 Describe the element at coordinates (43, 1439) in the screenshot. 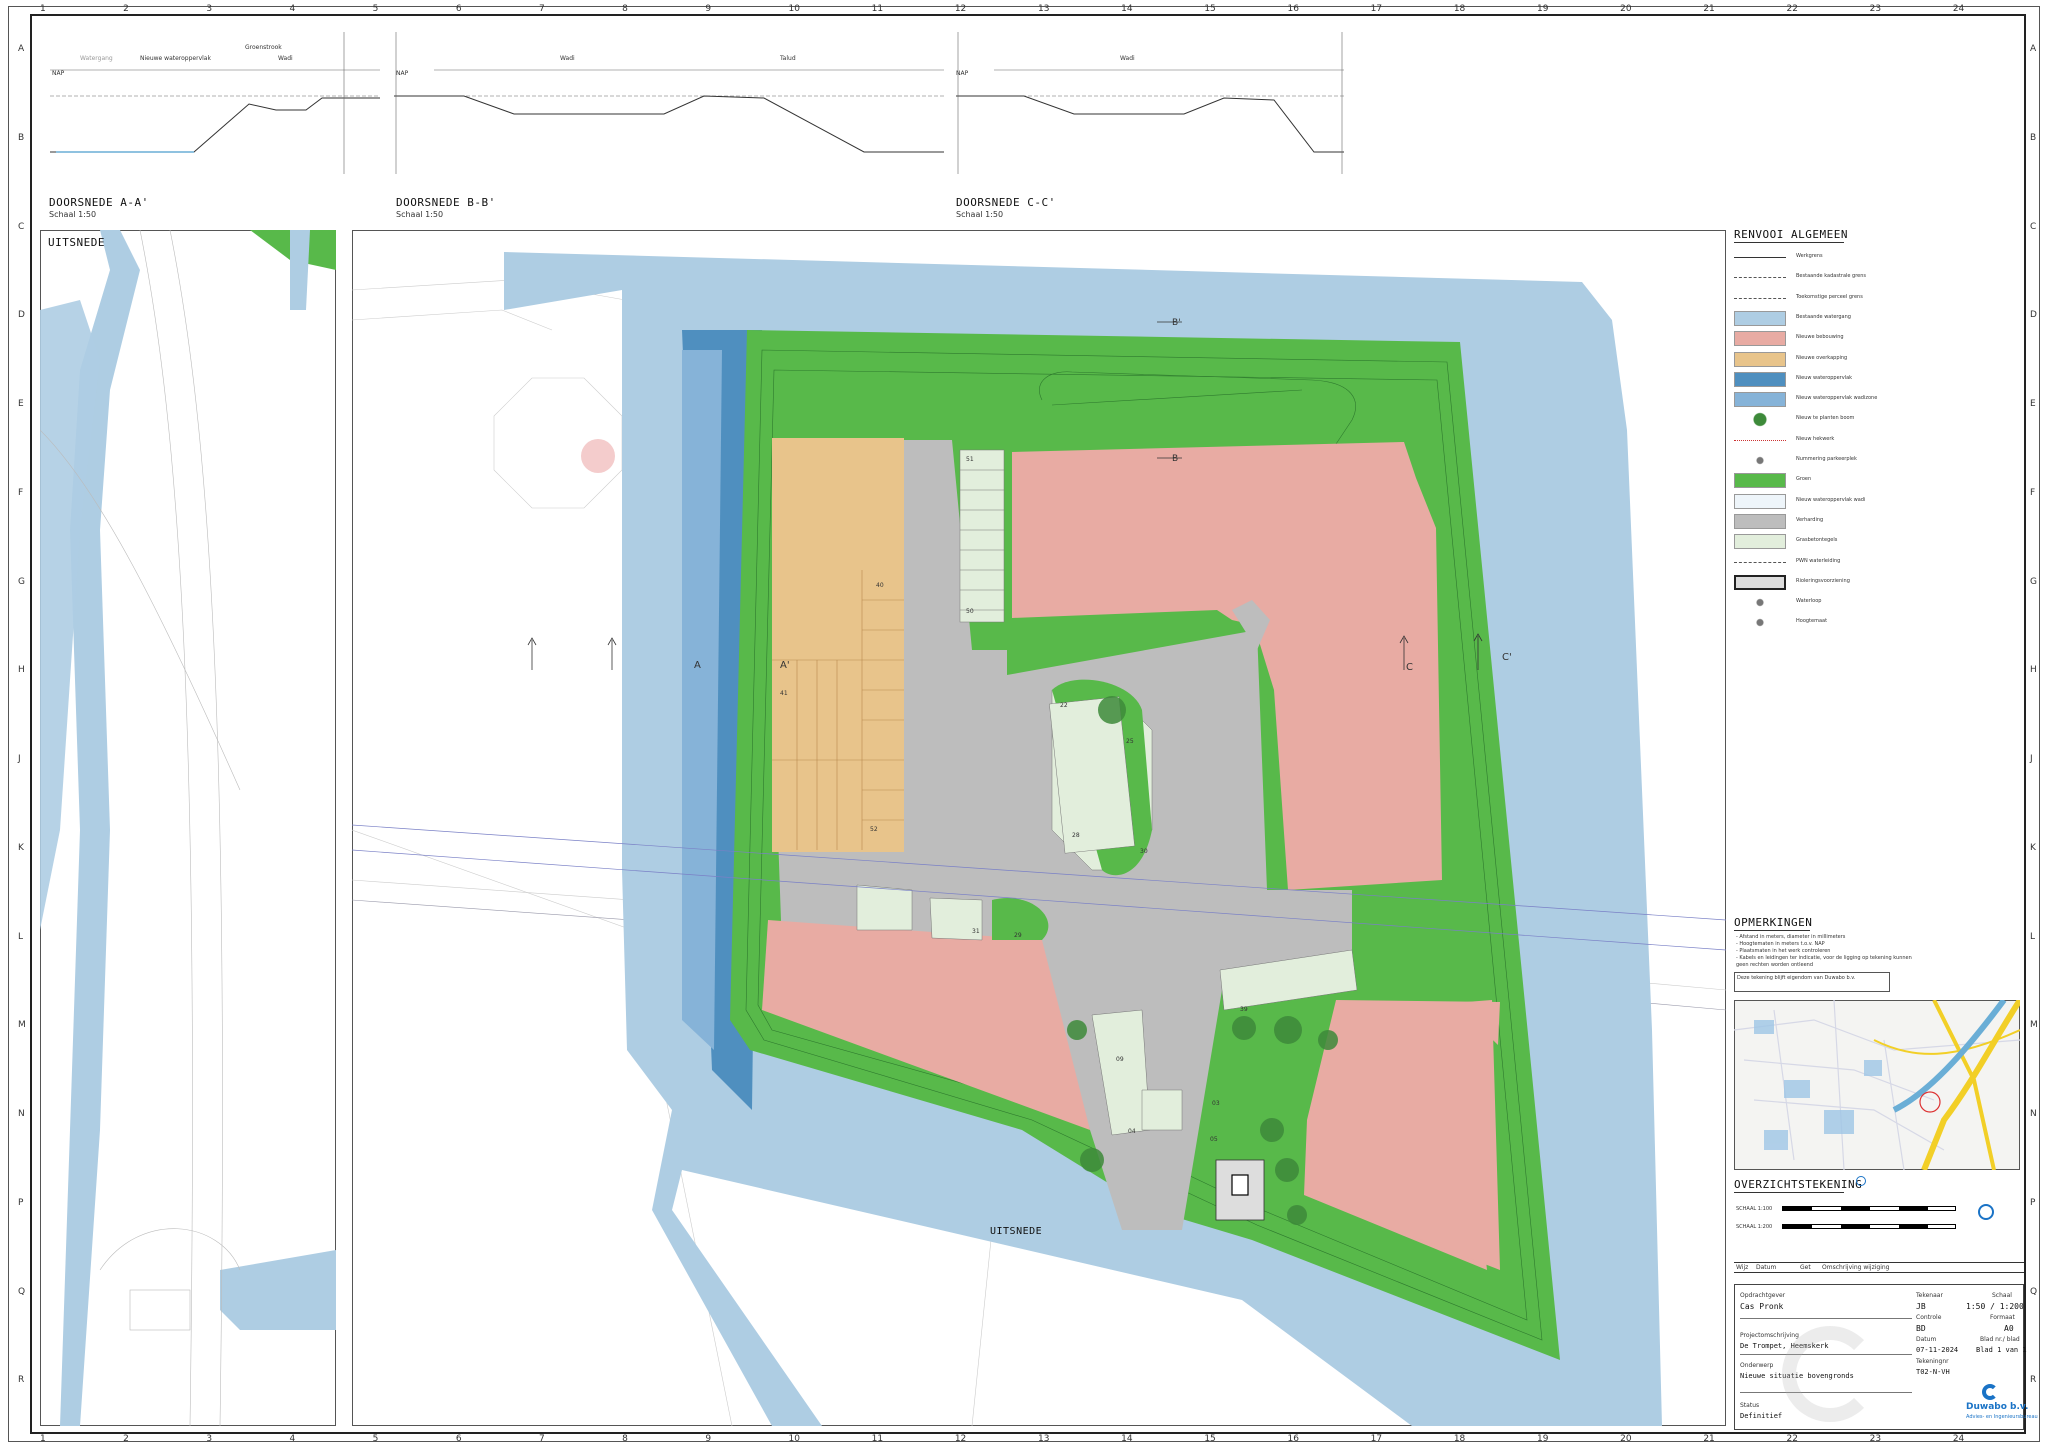

I see `ruler-number: 1` at that location.